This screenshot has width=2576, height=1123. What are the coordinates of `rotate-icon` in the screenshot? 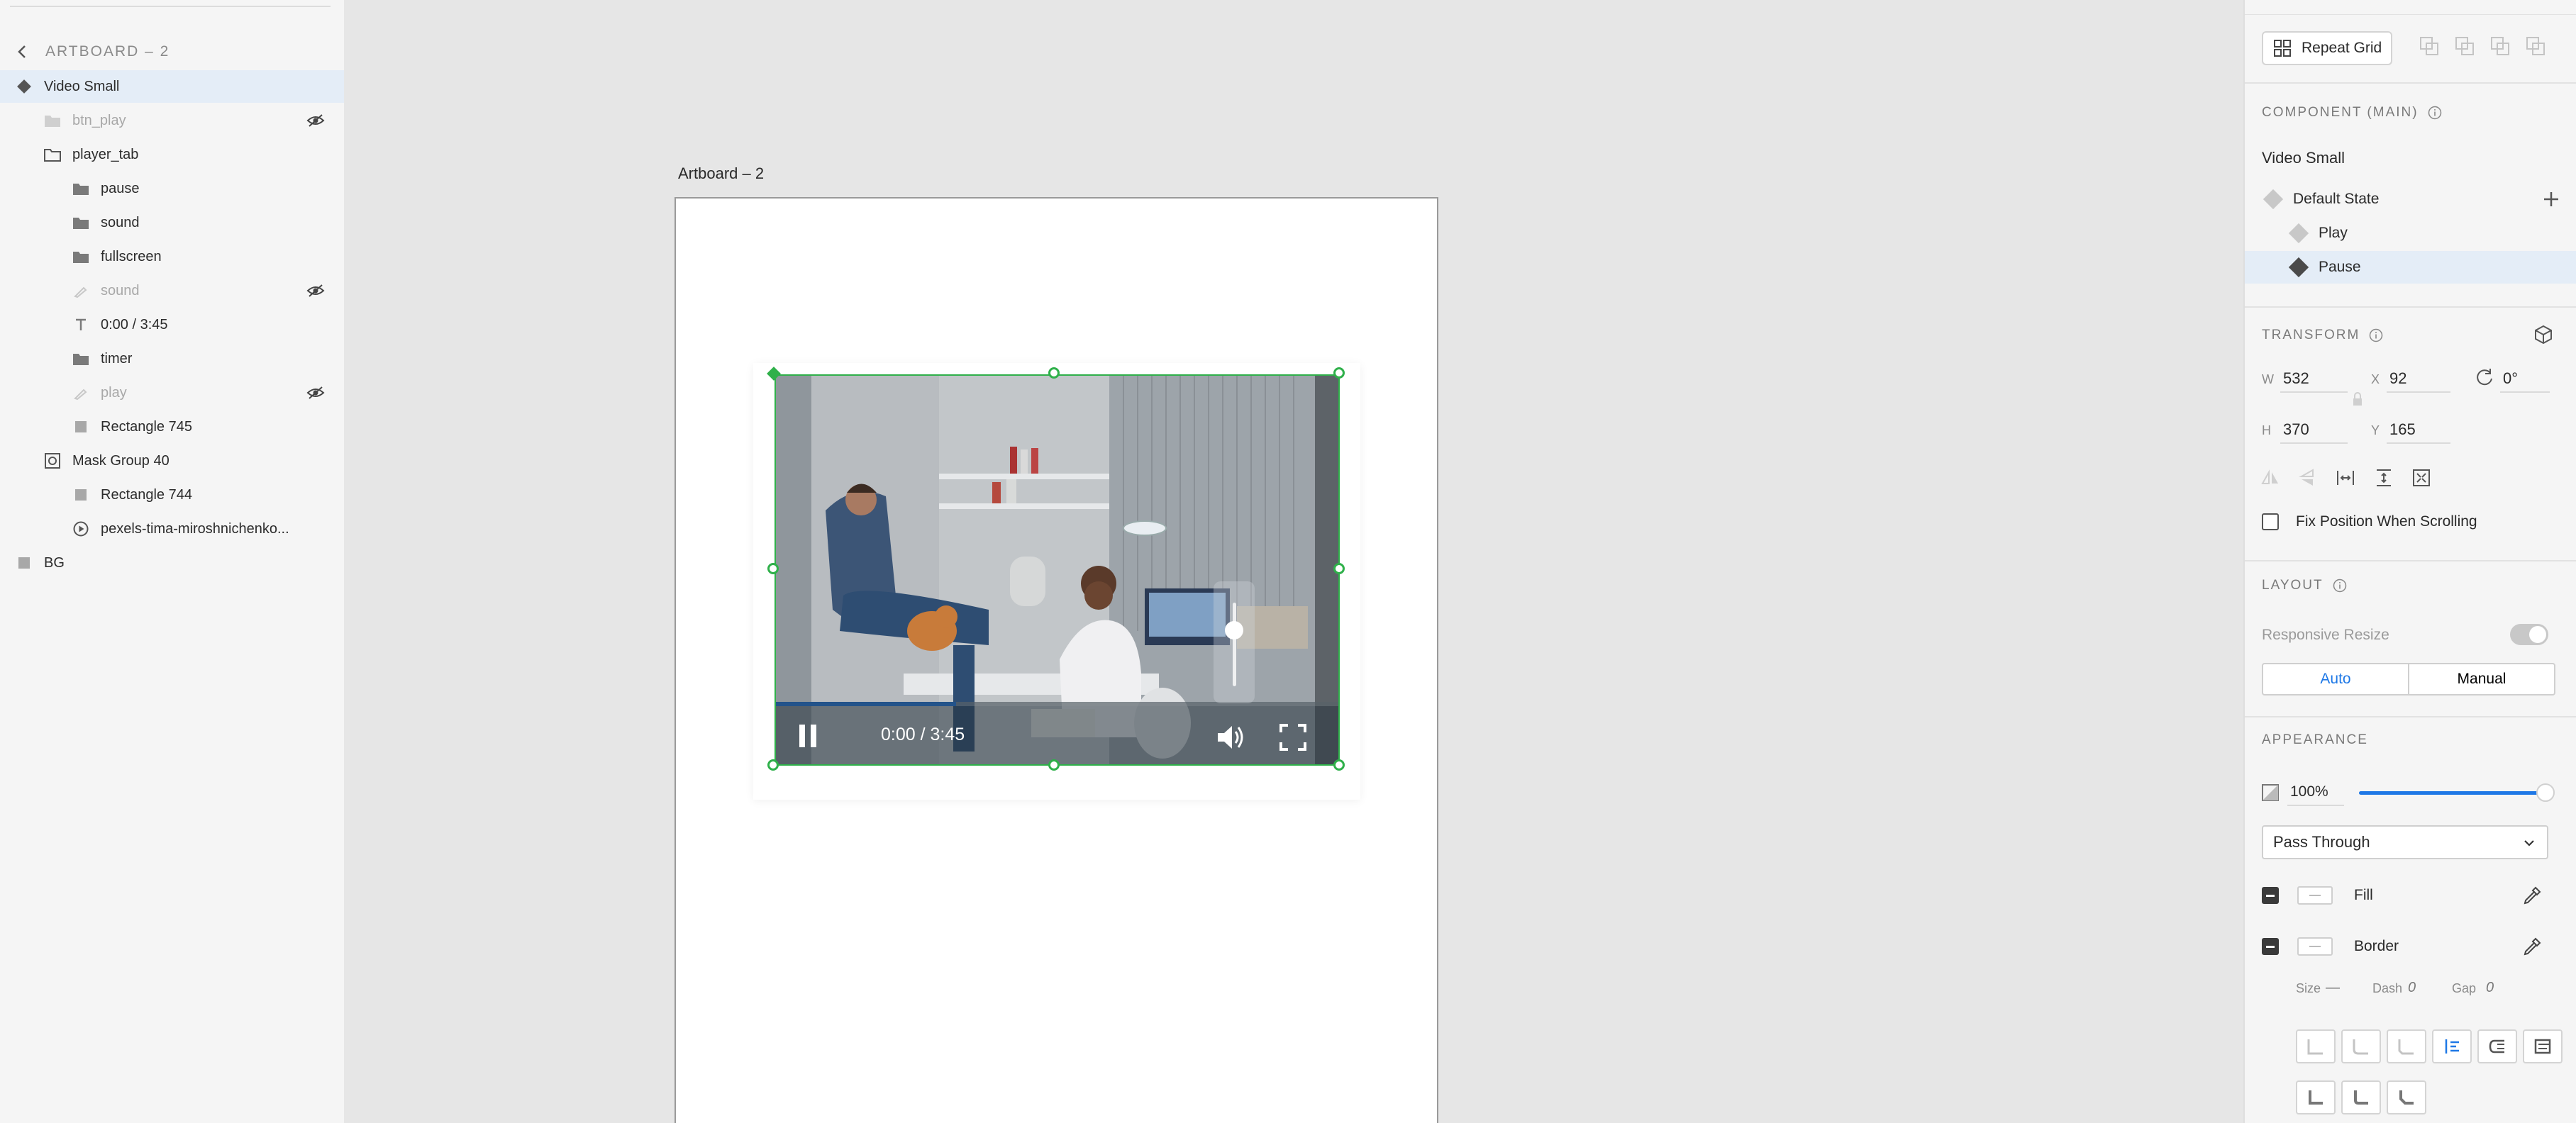 It's located at (2484, 378).